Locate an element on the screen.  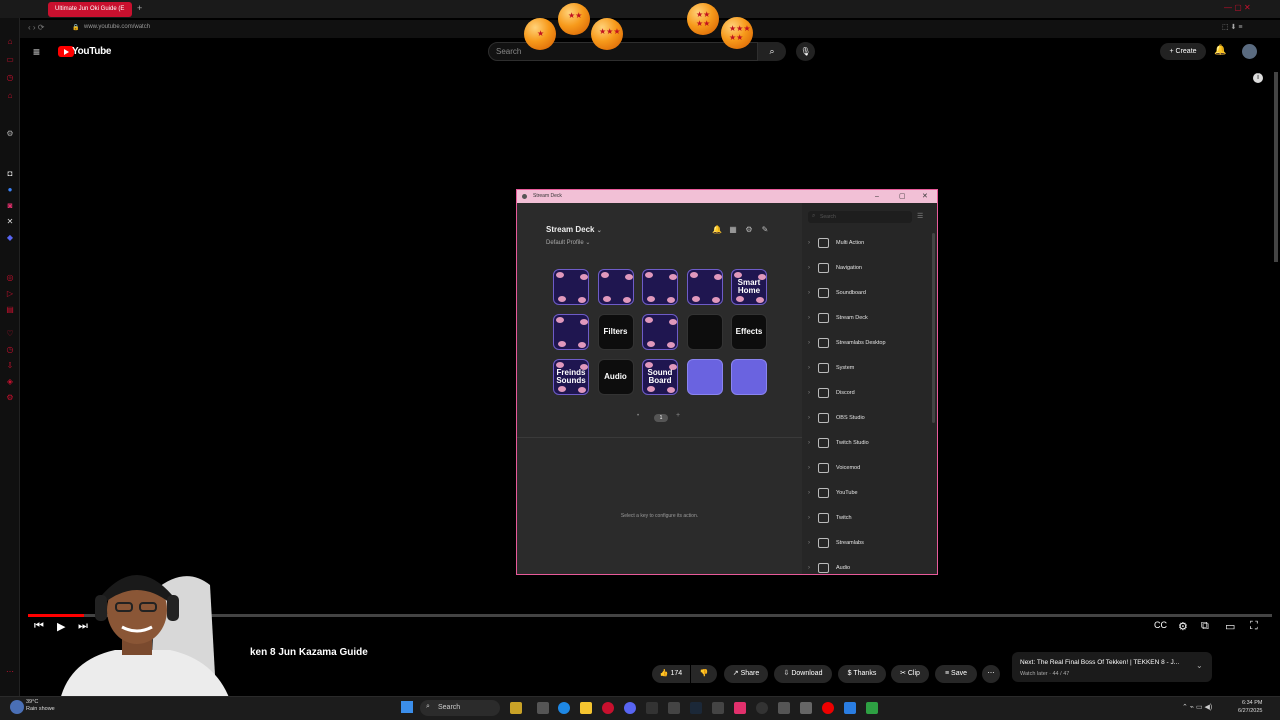
action-category: › OBS Studio is located at coordinates (869, 418).